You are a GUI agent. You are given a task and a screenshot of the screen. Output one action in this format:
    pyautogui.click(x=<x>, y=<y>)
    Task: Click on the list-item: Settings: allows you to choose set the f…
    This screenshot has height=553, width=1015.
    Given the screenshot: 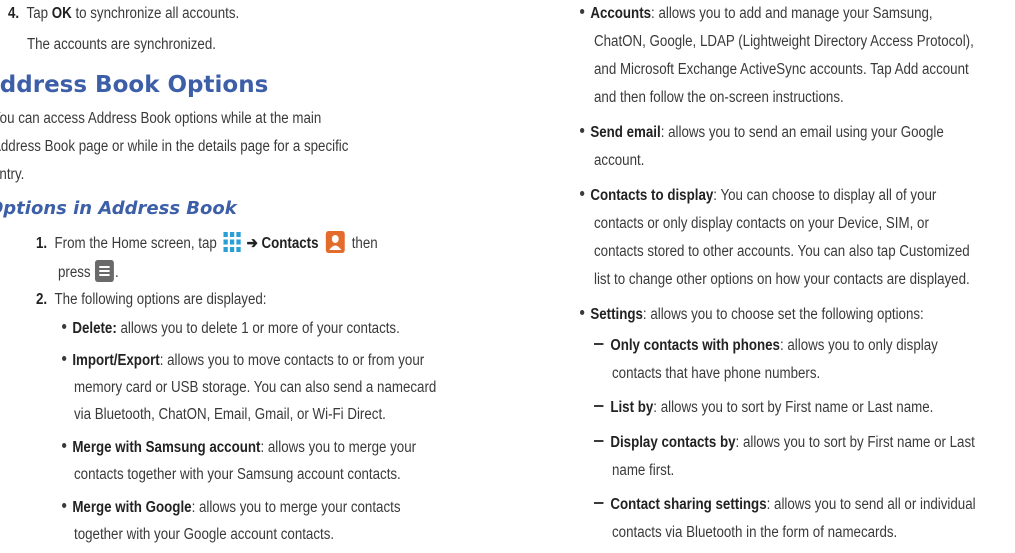 What is the action you would take?
    pyautogui.click(x=752, y=315)
    